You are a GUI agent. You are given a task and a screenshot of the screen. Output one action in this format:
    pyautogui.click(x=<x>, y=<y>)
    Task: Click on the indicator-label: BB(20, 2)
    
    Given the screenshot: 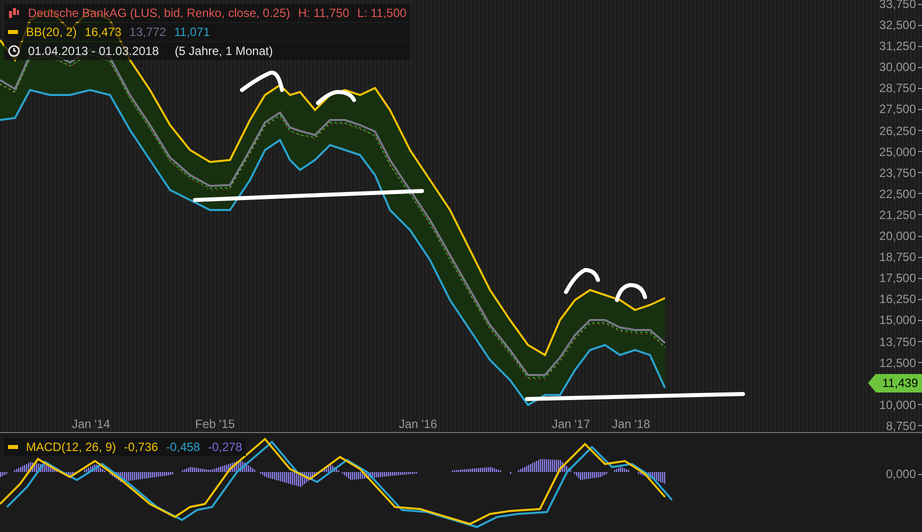 What is the action you would take?
    pyautogui.click(x=51, y=32)
    